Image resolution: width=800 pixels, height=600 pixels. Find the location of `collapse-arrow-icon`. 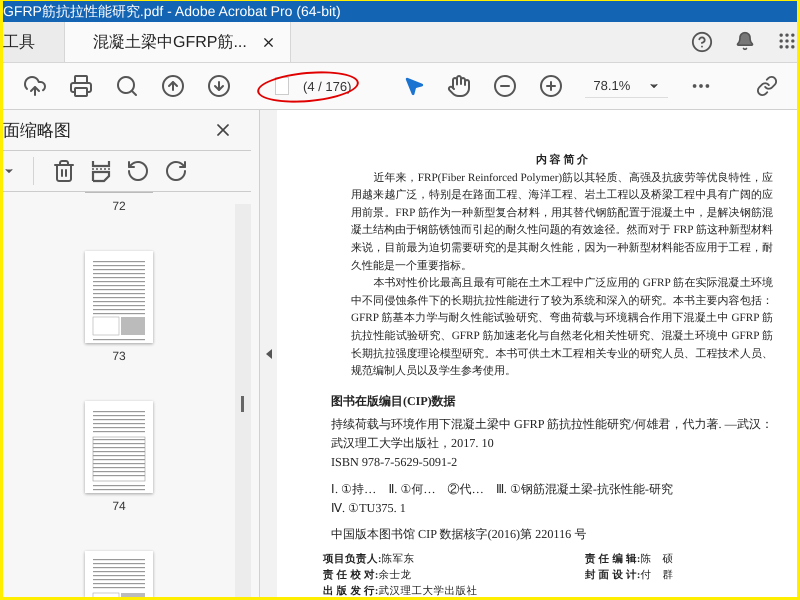

collapse-arrow-icon is located at coordinates (269, 353).